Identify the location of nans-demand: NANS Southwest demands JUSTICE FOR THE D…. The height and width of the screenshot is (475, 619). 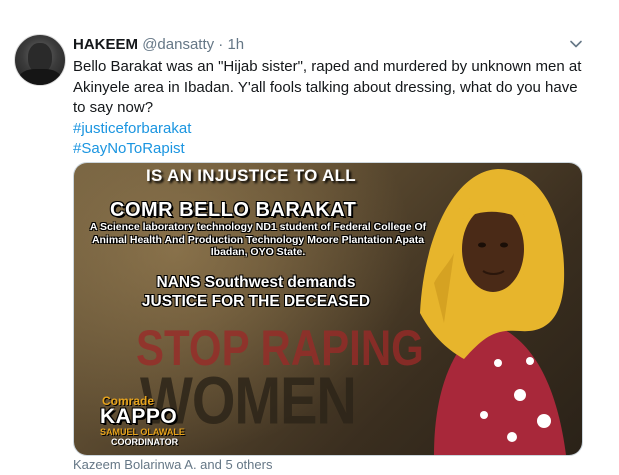
(256, 292).